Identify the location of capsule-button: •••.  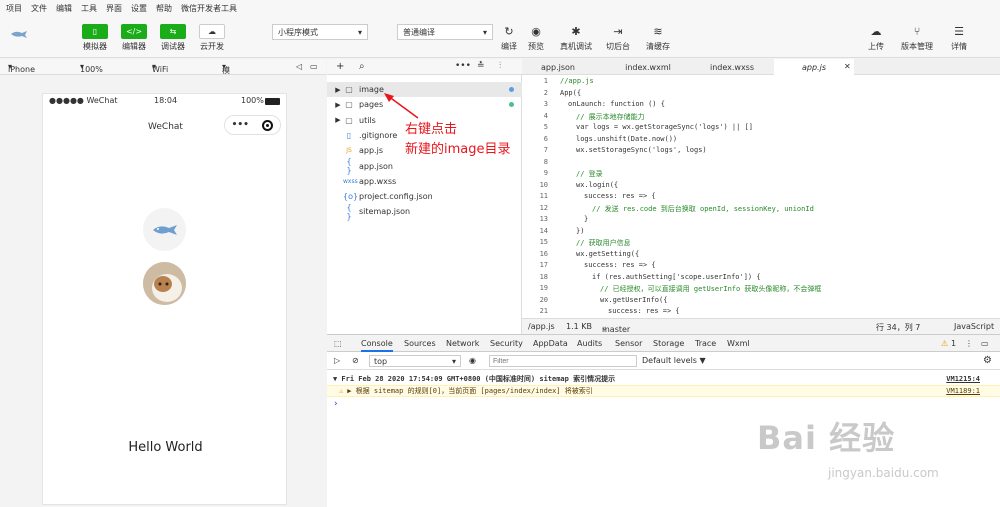
(252, 125).